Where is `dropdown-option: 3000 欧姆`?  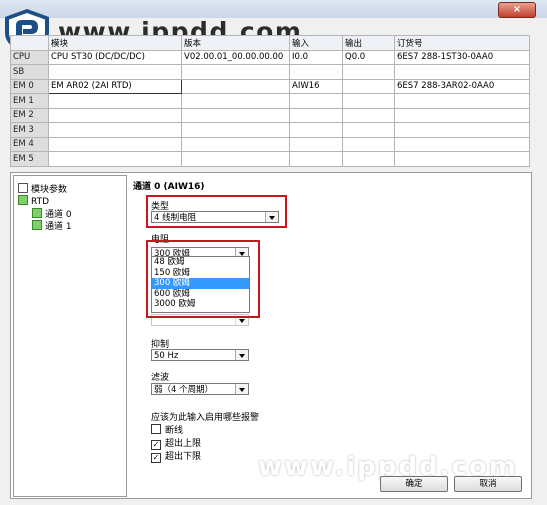
dropdown-option: 3000 欧姆 is located at coordinates (200, 304).